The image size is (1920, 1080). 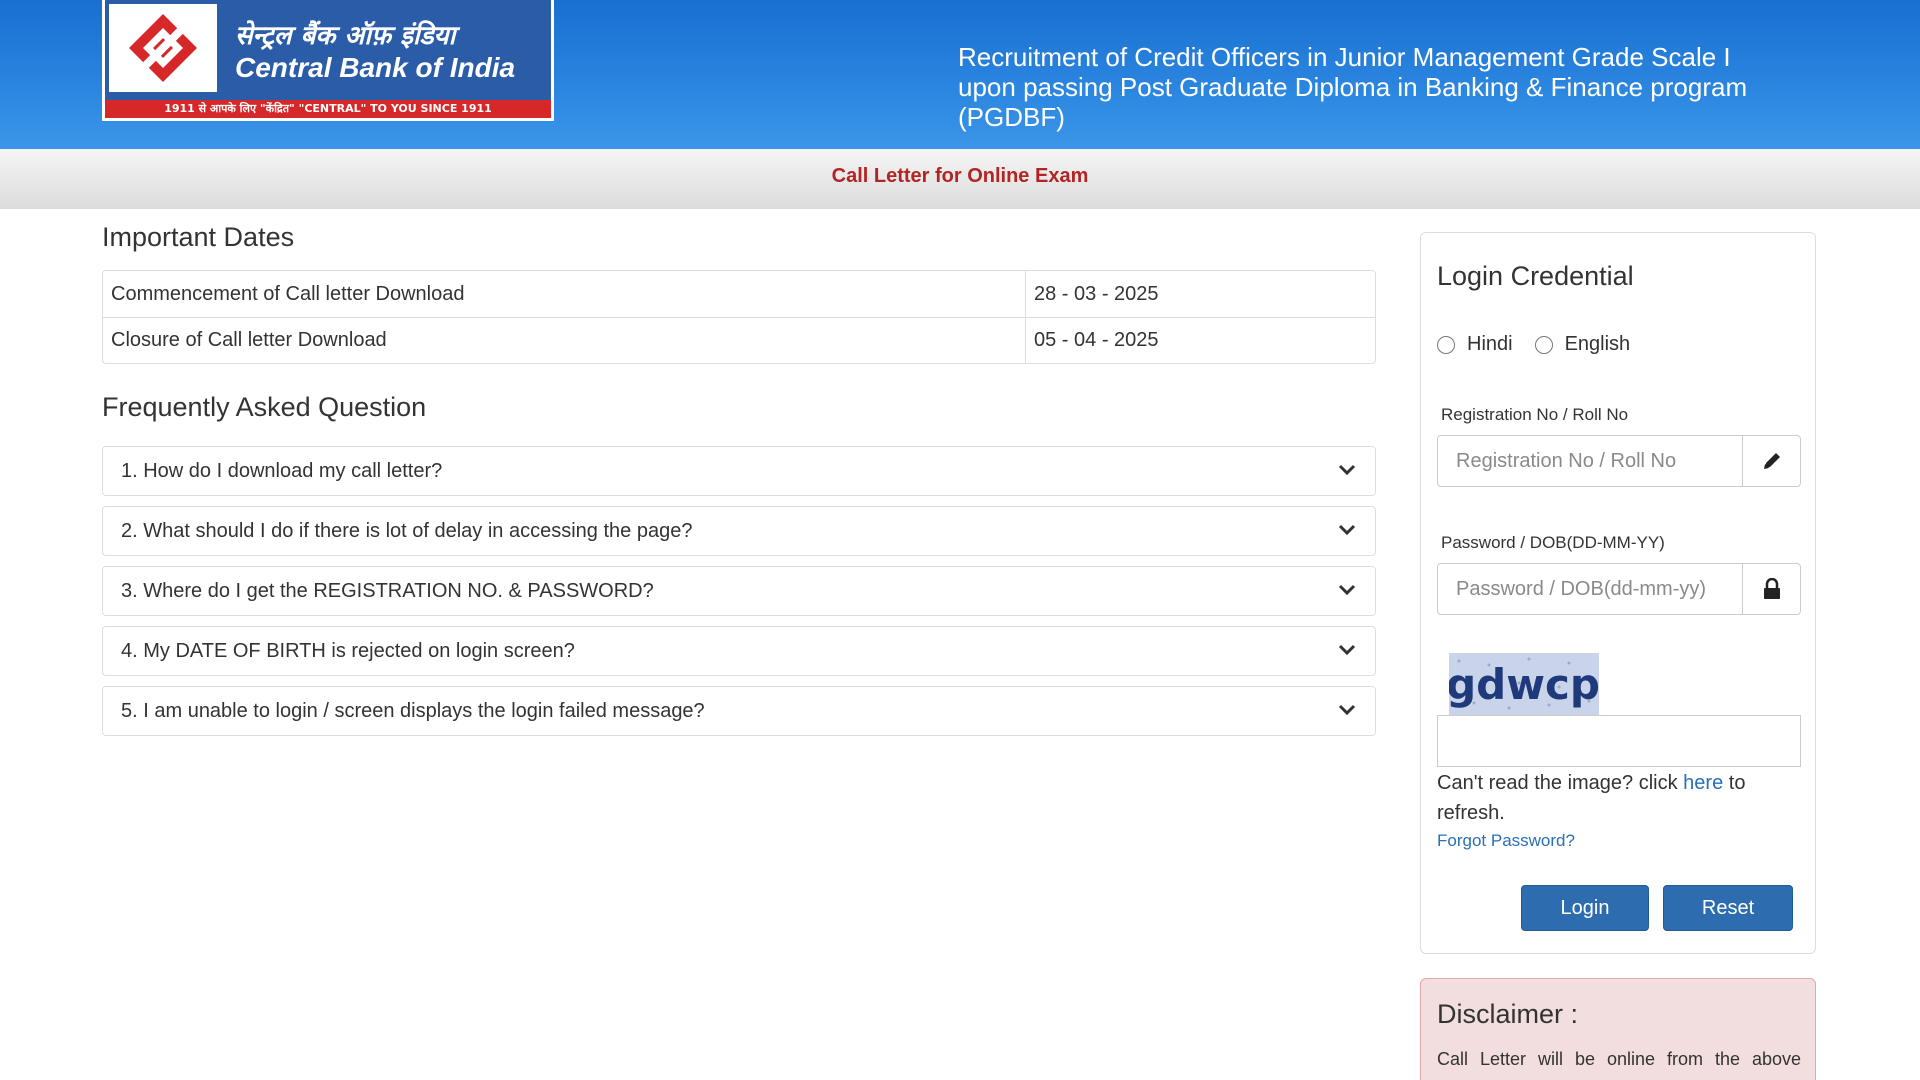 What do you see at coordinates (1446, 344) in the screenshot?
I see `hindi-radio` at bounding box center [1446, 344].